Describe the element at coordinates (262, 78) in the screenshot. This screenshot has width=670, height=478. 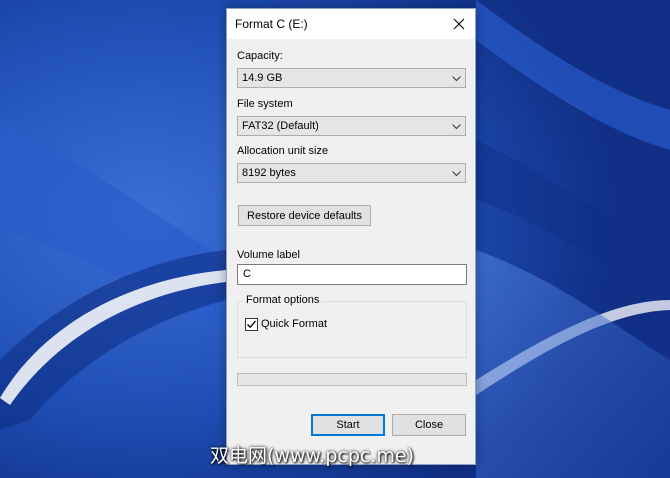
I see `capacity-value: 14.9 GB` at that location.